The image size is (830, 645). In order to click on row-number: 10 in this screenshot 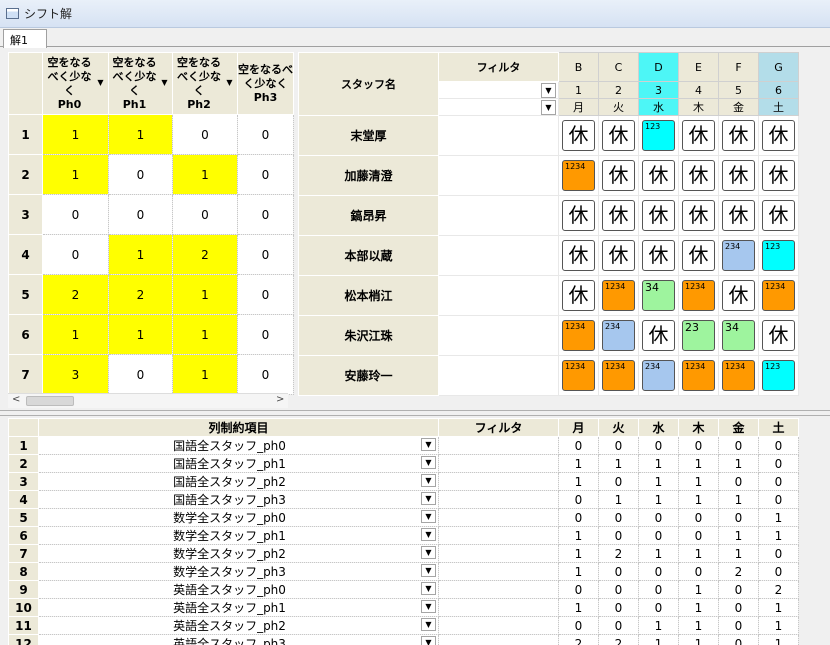, I will do `click(23, 607)`.